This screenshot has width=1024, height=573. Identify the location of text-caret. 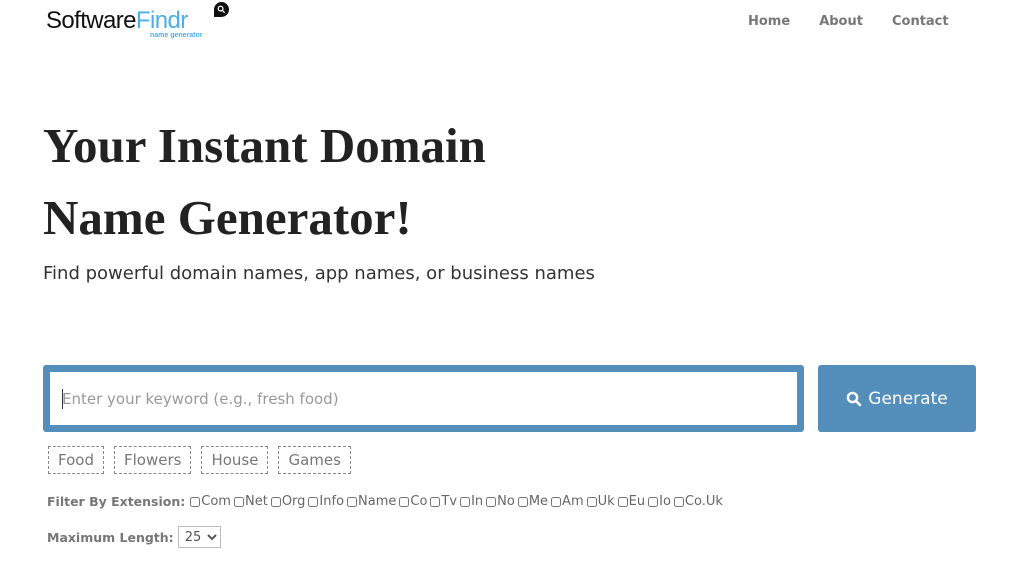
(62, 399).